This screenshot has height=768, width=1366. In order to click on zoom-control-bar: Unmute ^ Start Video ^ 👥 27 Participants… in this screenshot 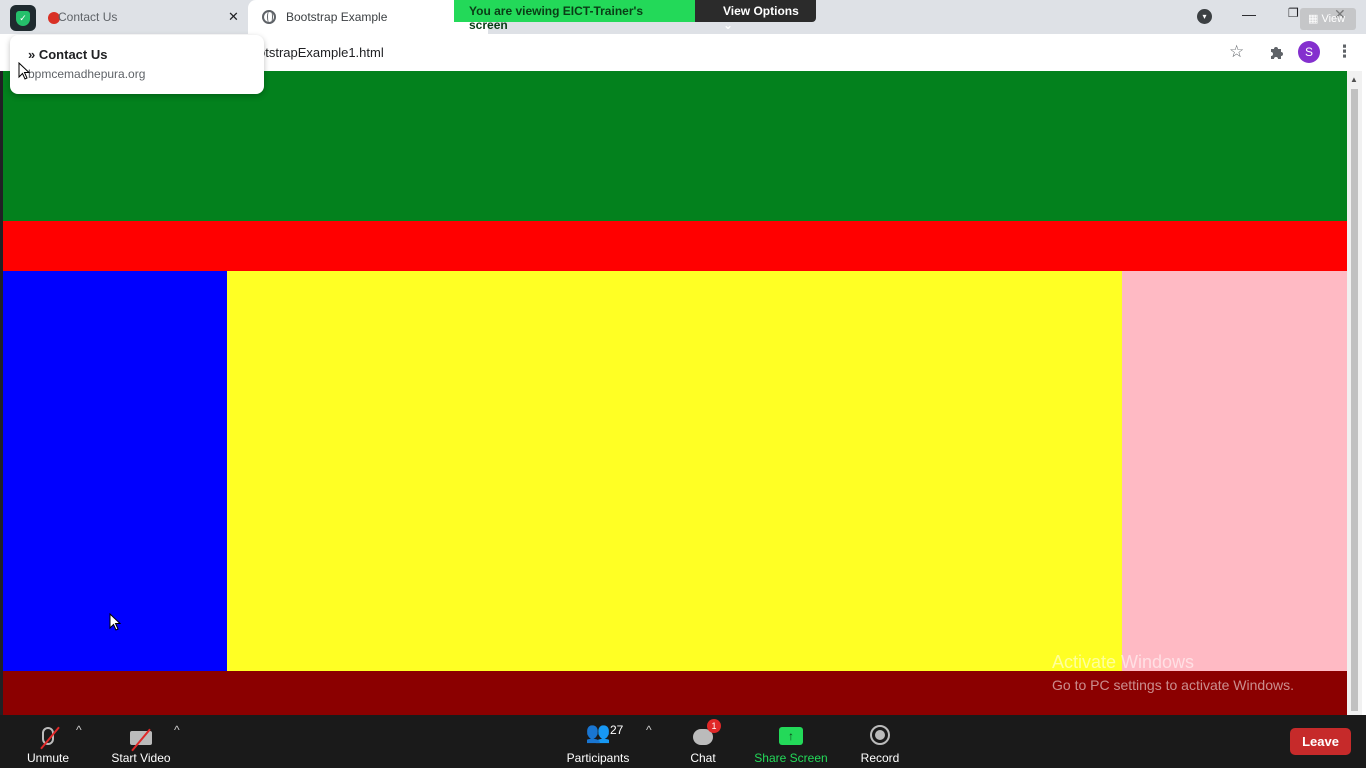, I will do `click(683, 741)`.